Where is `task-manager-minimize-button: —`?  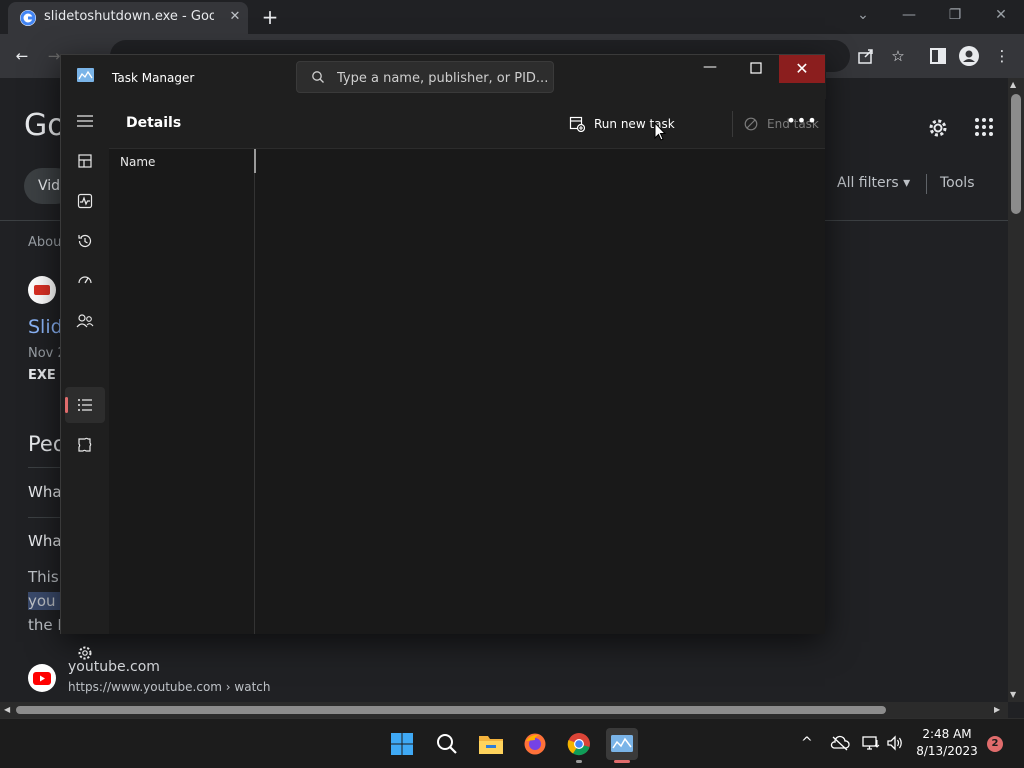 task-manager-minimize-button: — is located at coordinates (710, 69).